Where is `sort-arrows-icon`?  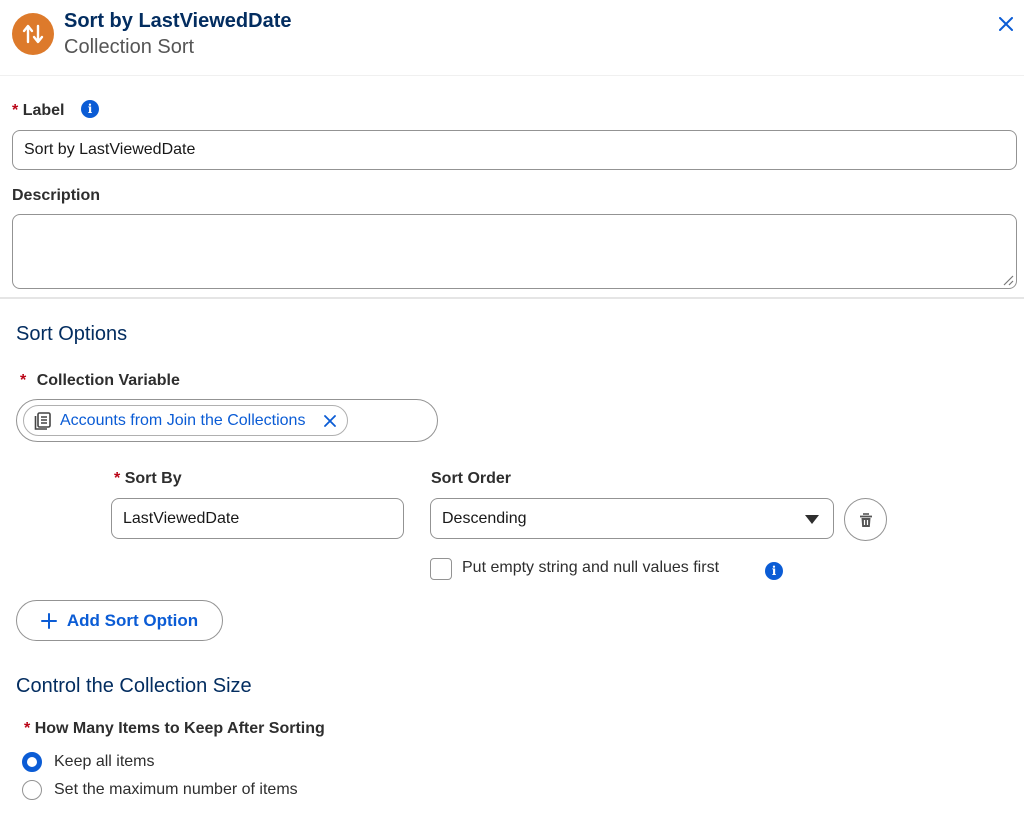 sort-arrows-icon is located at coordinates (33, 34).